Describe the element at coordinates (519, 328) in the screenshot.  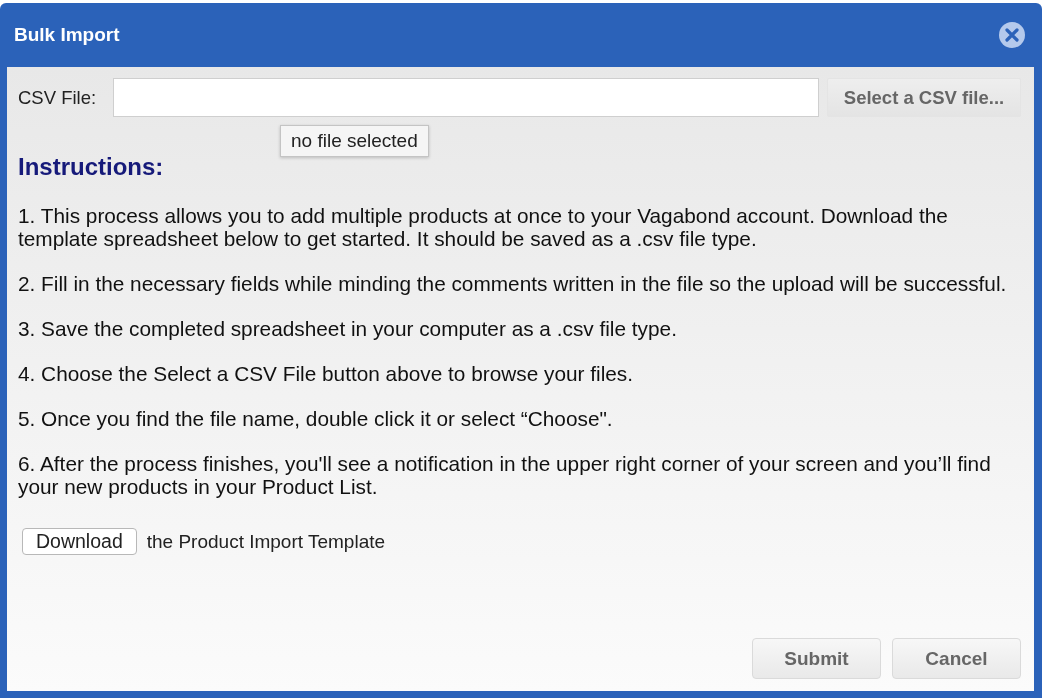
I see `instruction-step: 3. Save the completed spreadsheet in your computer as a .csv file type.` at that location.